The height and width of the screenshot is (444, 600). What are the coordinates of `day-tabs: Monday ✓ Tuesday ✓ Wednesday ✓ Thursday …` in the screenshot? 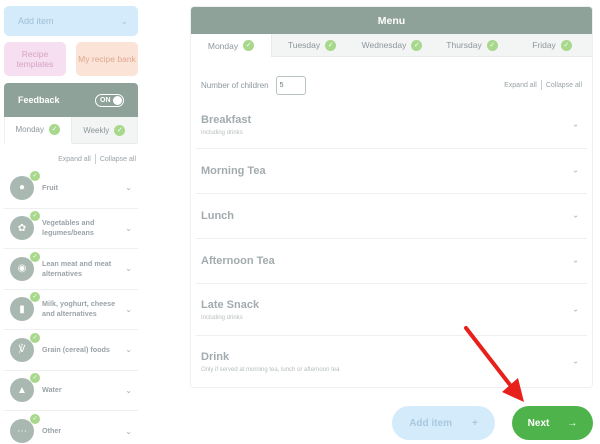 It's located at (391, 45).